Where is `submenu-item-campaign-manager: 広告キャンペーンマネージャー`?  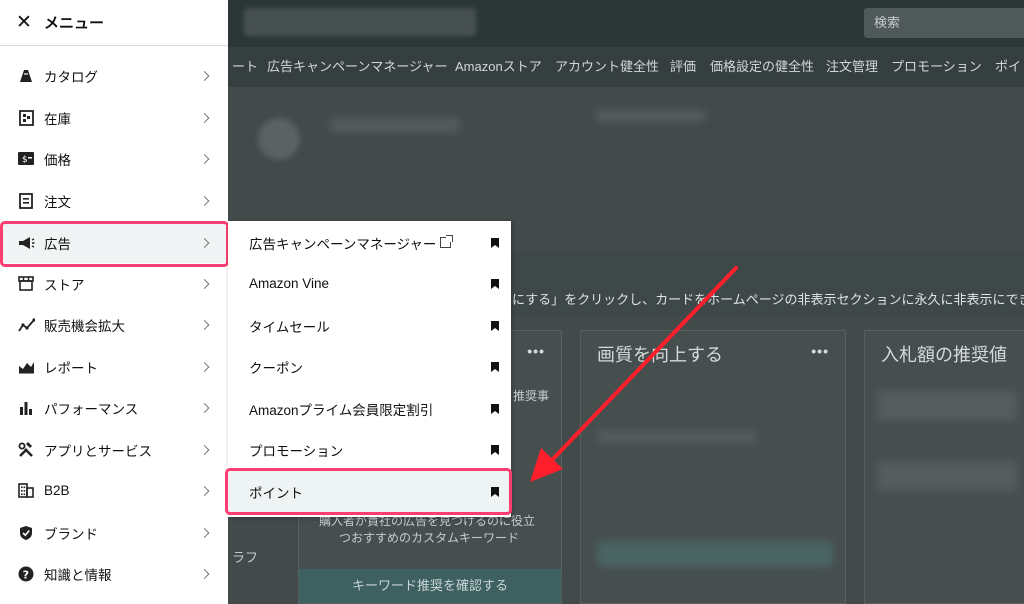
submenu-item-campaign-manager: 広告キャンペーンマネージャー is located at coordinates (369, 242).